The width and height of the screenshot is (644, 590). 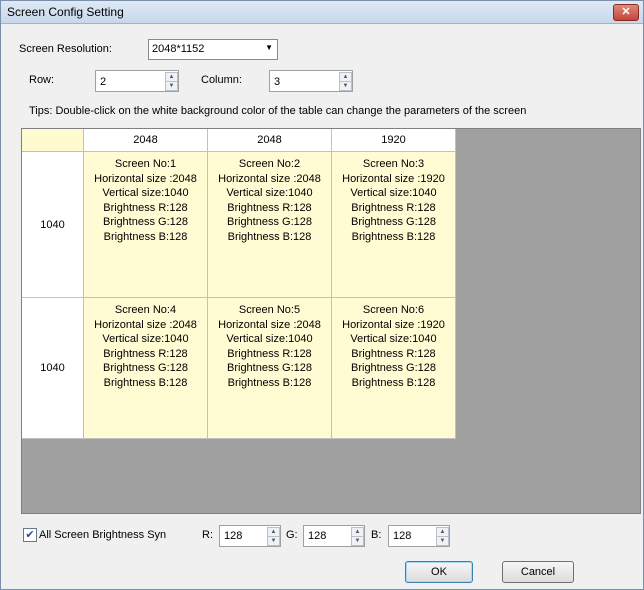 I want to click on b-label: B:, so click(x=376, y=535).